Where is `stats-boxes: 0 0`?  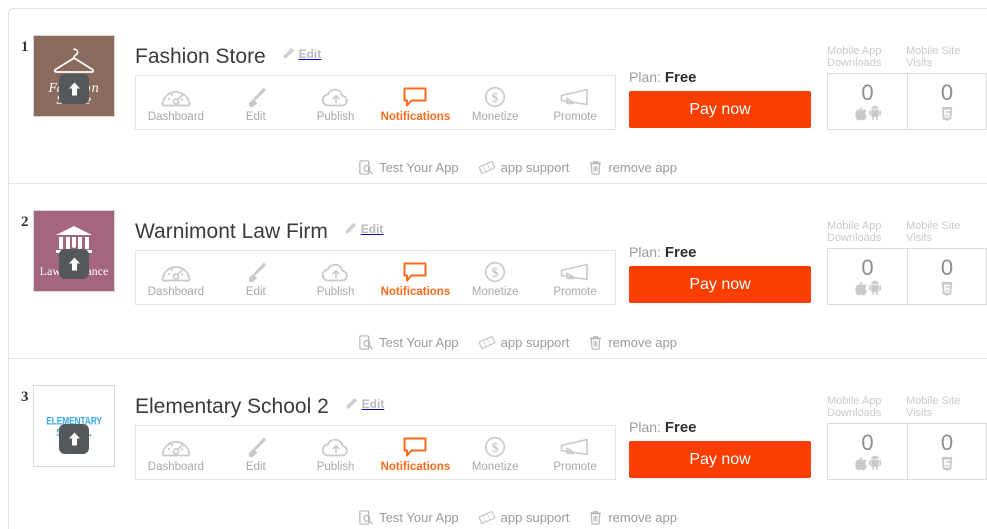 stats-boxes: 0 0 is located at coordinates (907, 101).